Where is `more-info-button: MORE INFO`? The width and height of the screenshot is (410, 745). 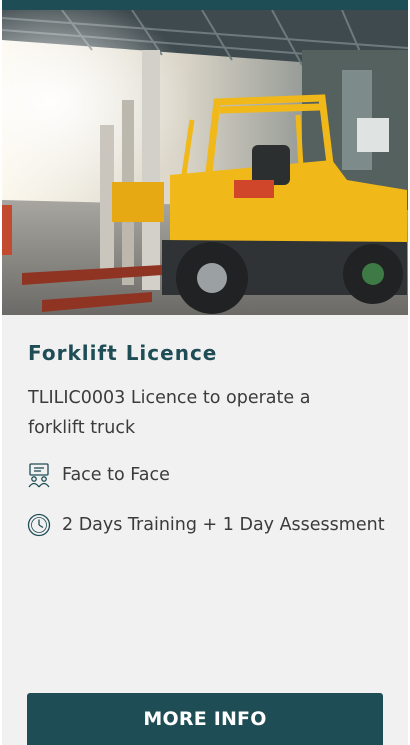 more-info-button: MORE INFO is located at coordinates (205, 719).